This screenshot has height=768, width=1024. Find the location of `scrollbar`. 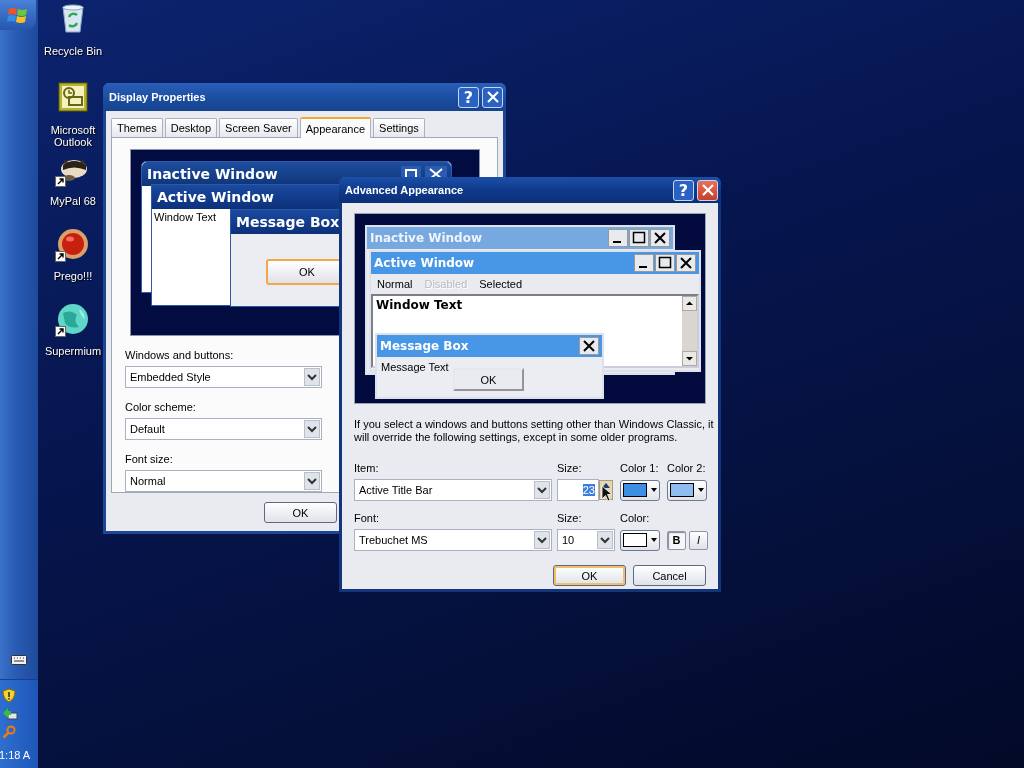

scrollbar is located at coordinates (689, 331).